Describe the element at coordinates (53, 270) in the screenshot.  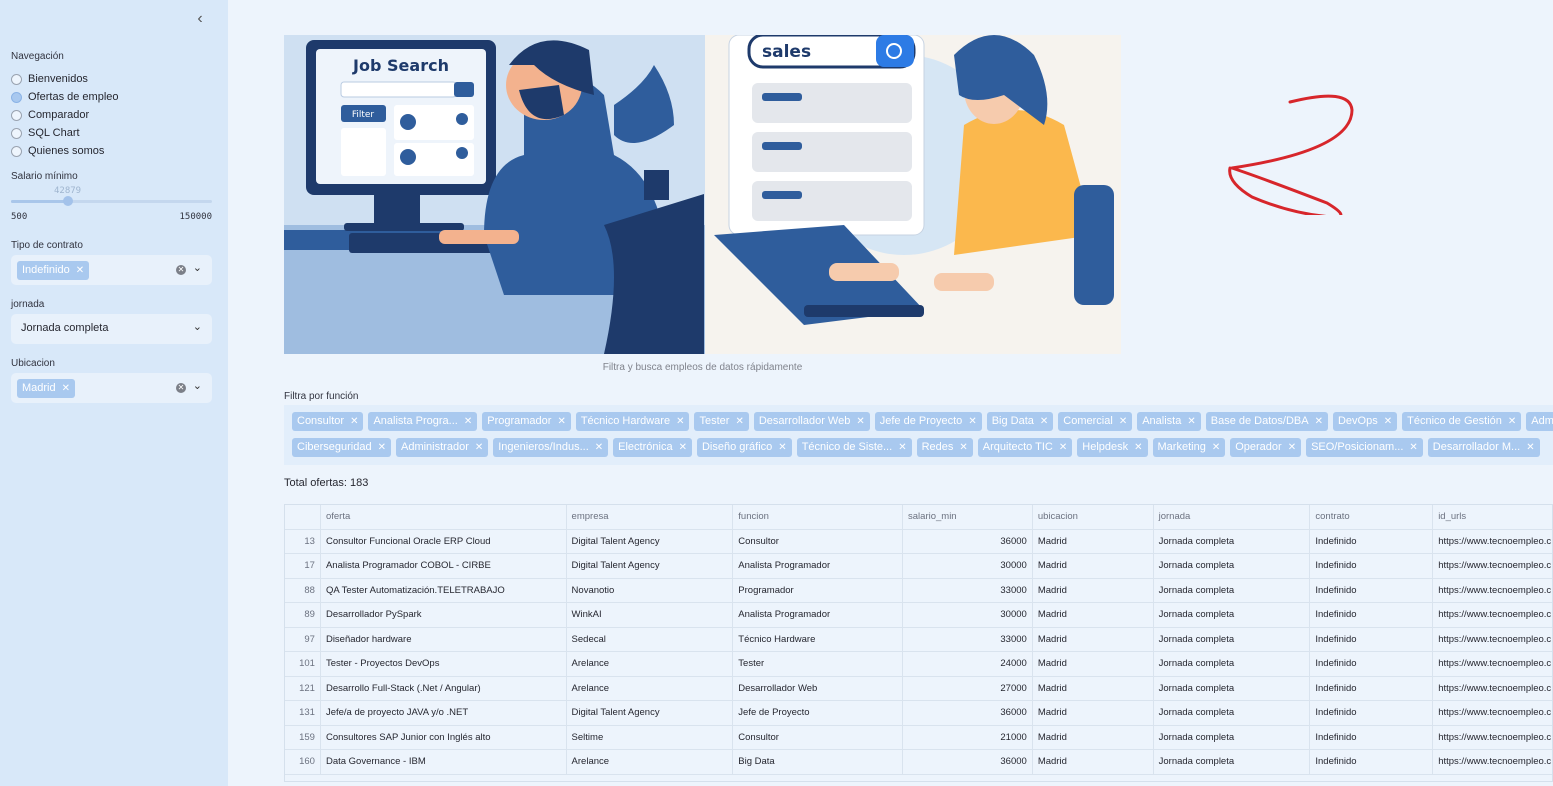
I see `contract-tag: Indefinido ✕` at that location.